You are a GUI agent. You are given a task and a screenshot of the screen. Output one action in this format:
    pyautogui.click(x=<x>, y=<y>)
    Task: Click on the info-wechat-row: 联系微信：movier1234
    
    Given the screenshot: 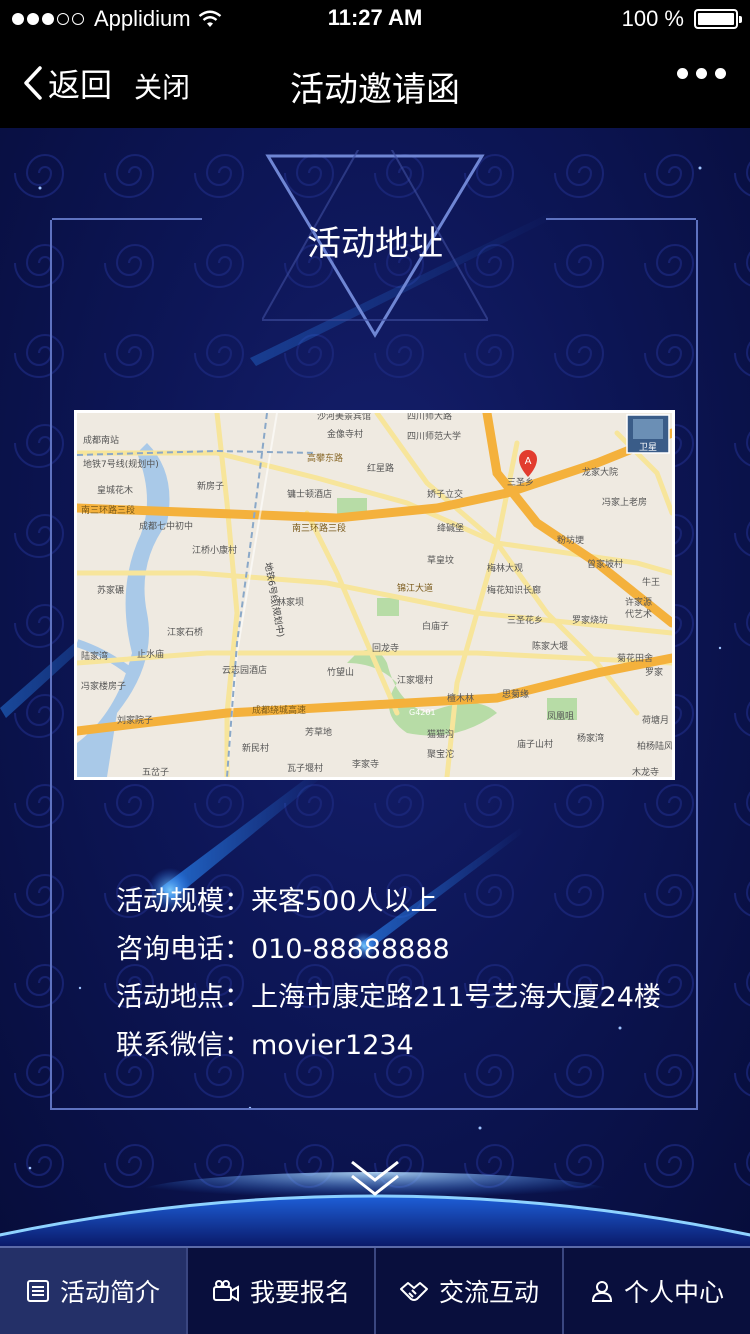 What is the action you would take?
    pyautogui.click(x=388, y=1046)
    